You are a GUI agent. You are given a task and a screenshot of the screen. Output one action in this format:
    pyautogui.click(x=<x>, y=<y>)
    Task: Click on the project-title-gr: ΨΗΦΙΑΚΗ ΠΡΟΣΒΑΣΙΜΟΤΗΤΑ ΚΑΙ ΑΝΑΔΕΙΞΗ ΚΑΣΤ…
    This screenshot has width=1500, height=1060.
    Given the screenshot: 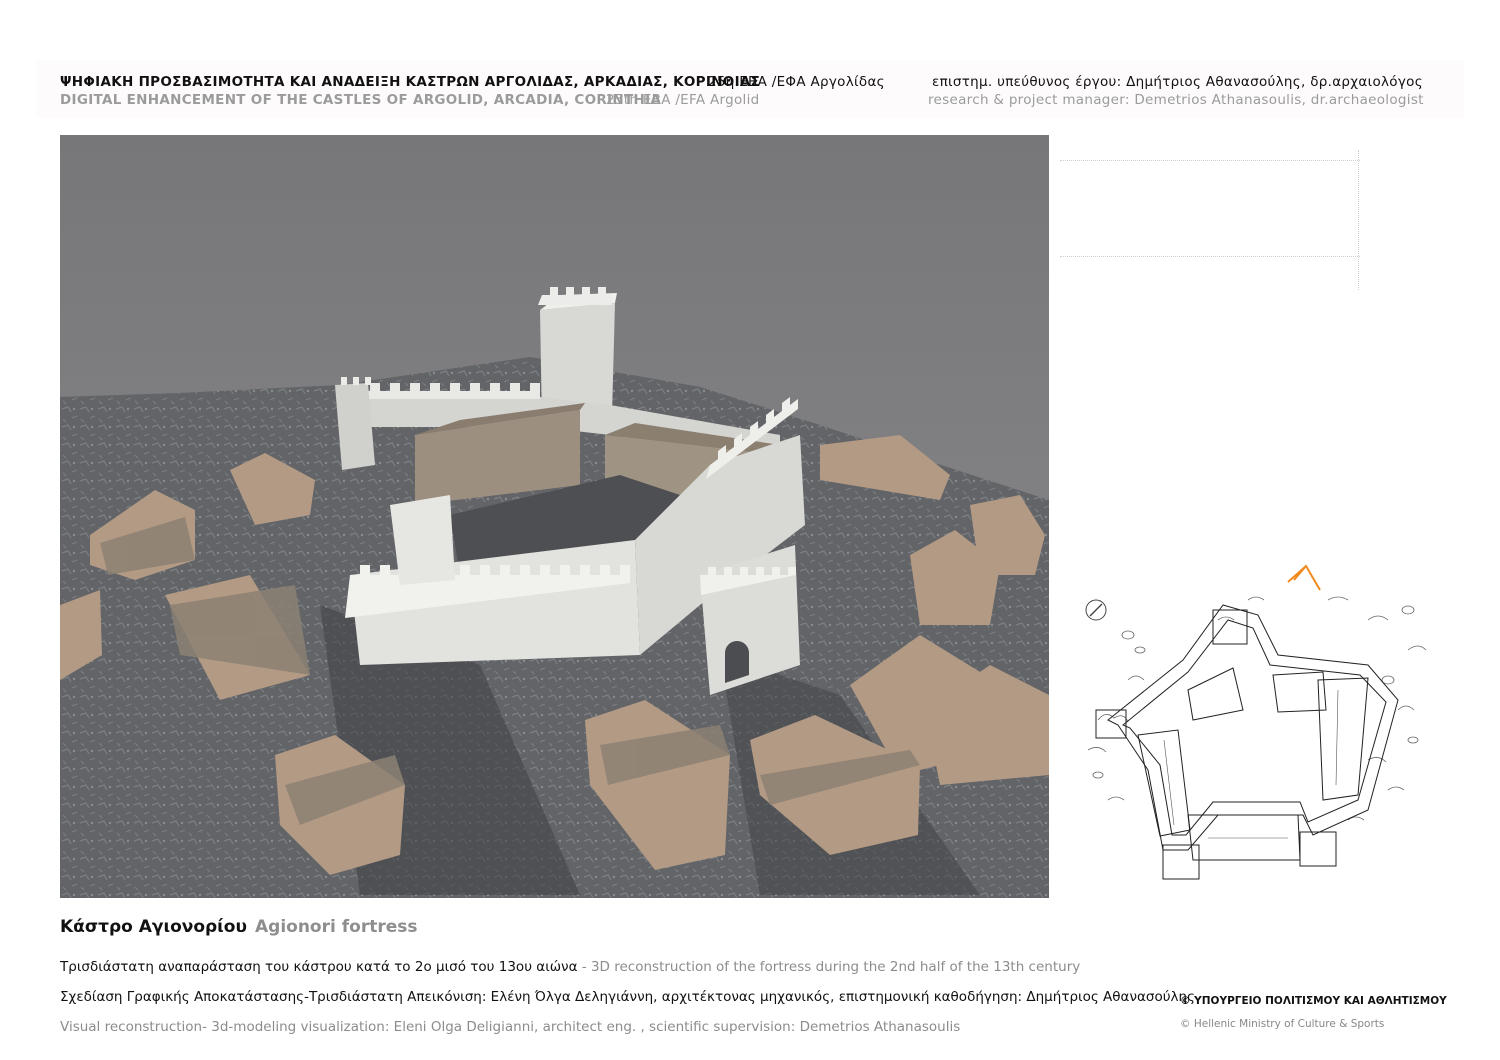 What is the action you would take?
    pyautogui.click(x=410, y=82)
    